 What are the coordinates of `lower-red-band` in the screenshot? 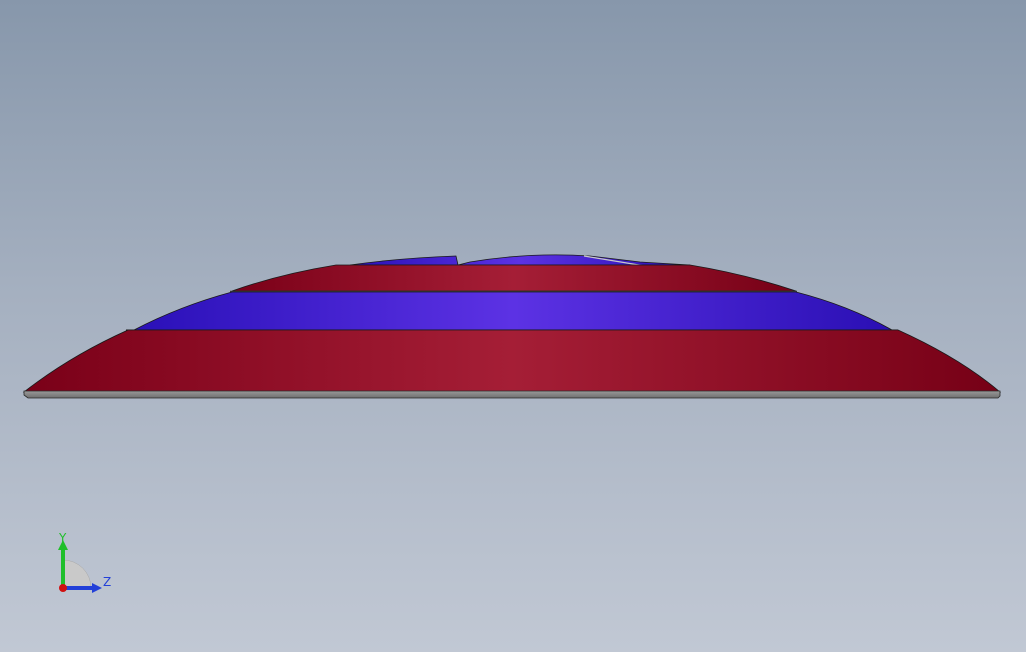 It's located at (512, 361).